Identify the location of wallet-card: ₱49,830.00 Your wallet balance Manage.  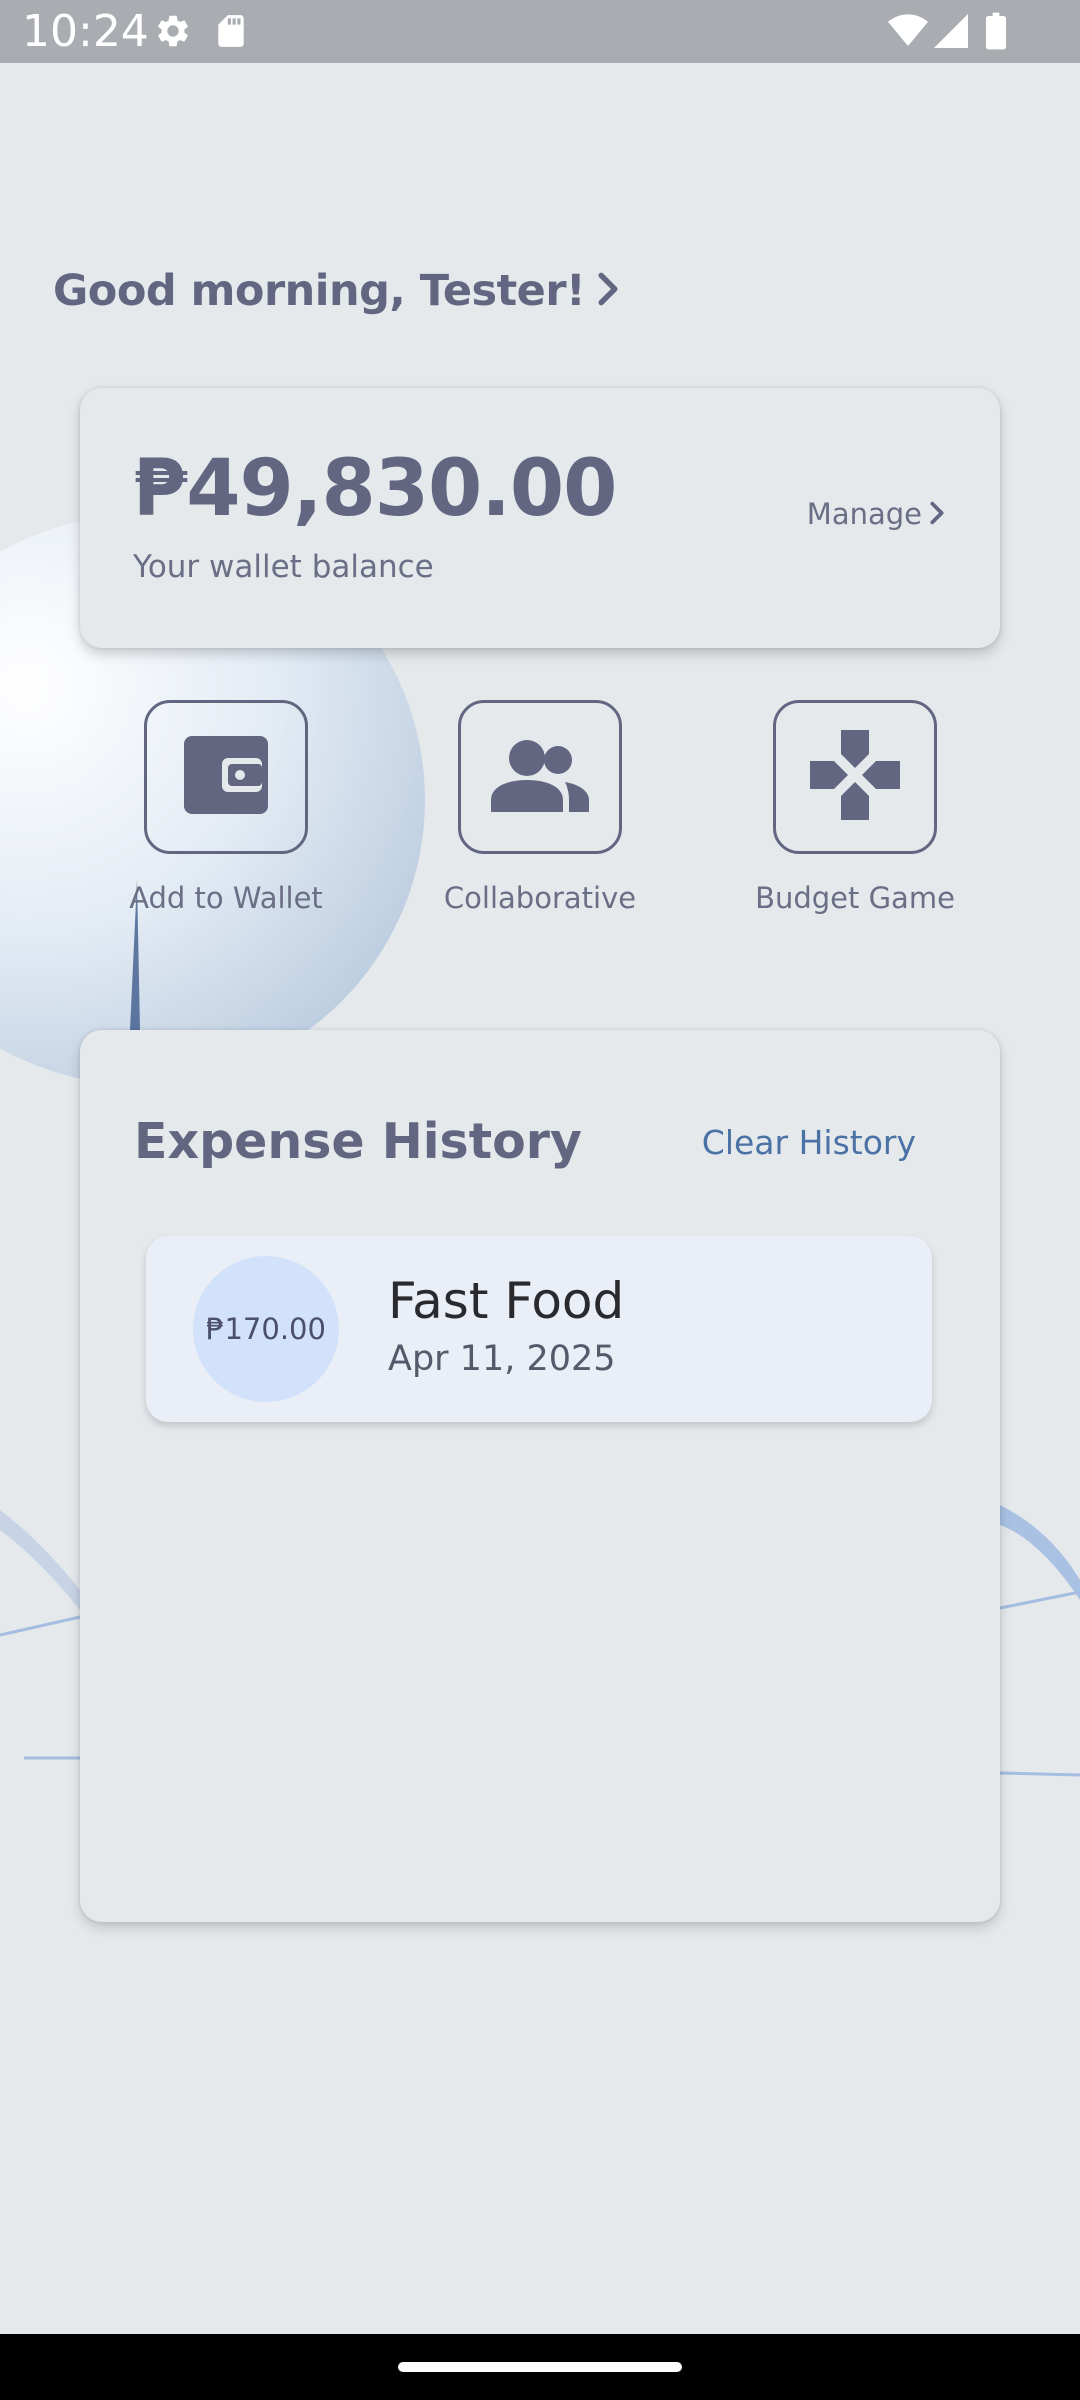
(540, 518).